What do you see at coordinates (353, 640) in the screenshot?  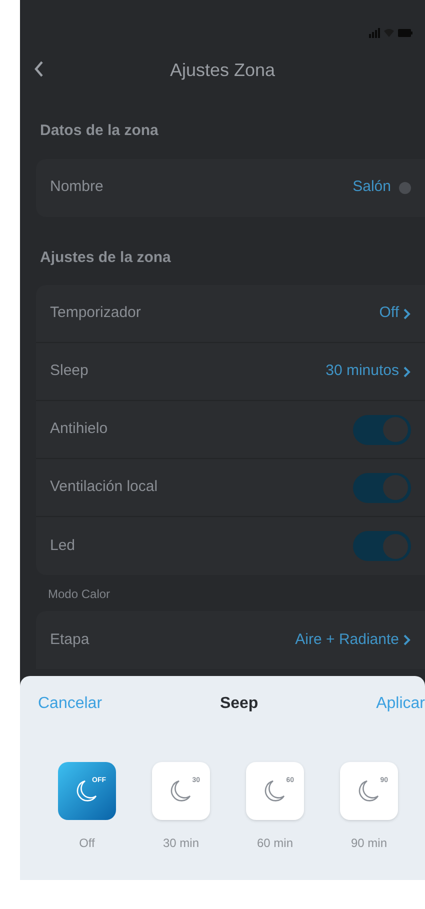 I see `row-value: Aire + Radiante` at bounding box center [353, 640].